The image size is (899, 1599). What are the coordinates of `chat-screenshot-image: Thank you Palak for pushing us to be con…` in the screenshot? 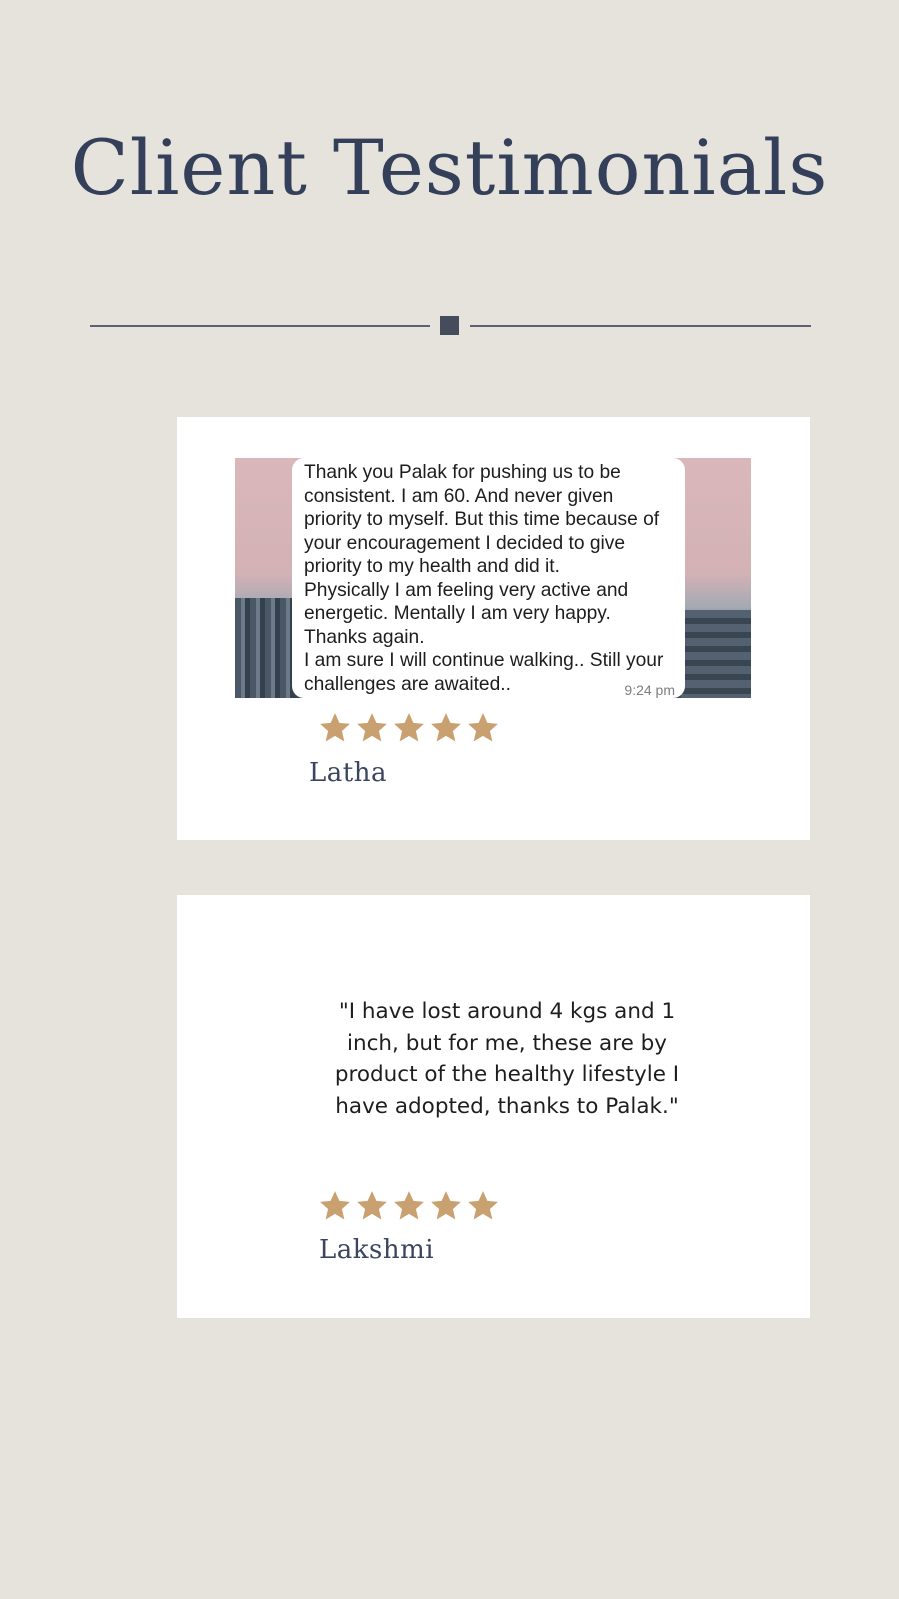 It's located at (493, 578).